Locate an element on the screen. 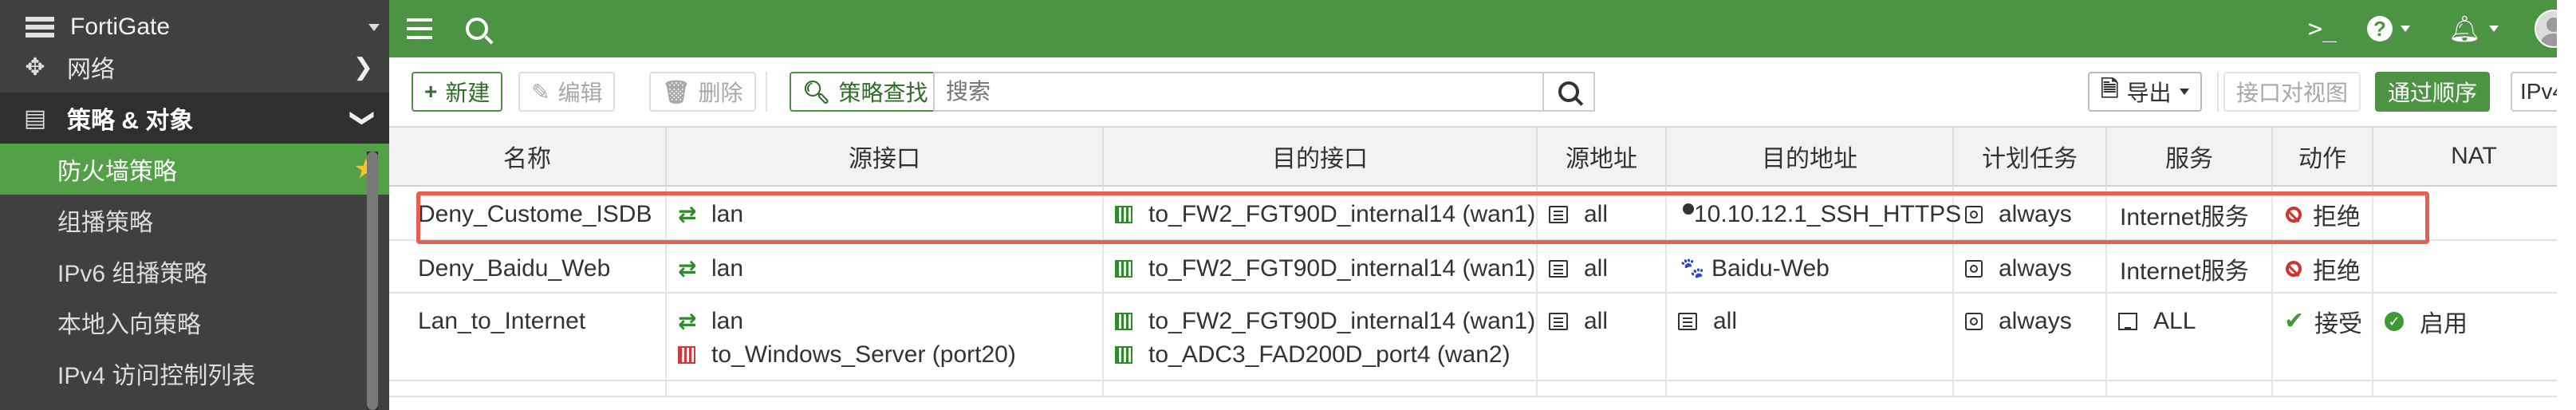  column-header-schedule: 计划任务 is located at coordinates (2030, 156).